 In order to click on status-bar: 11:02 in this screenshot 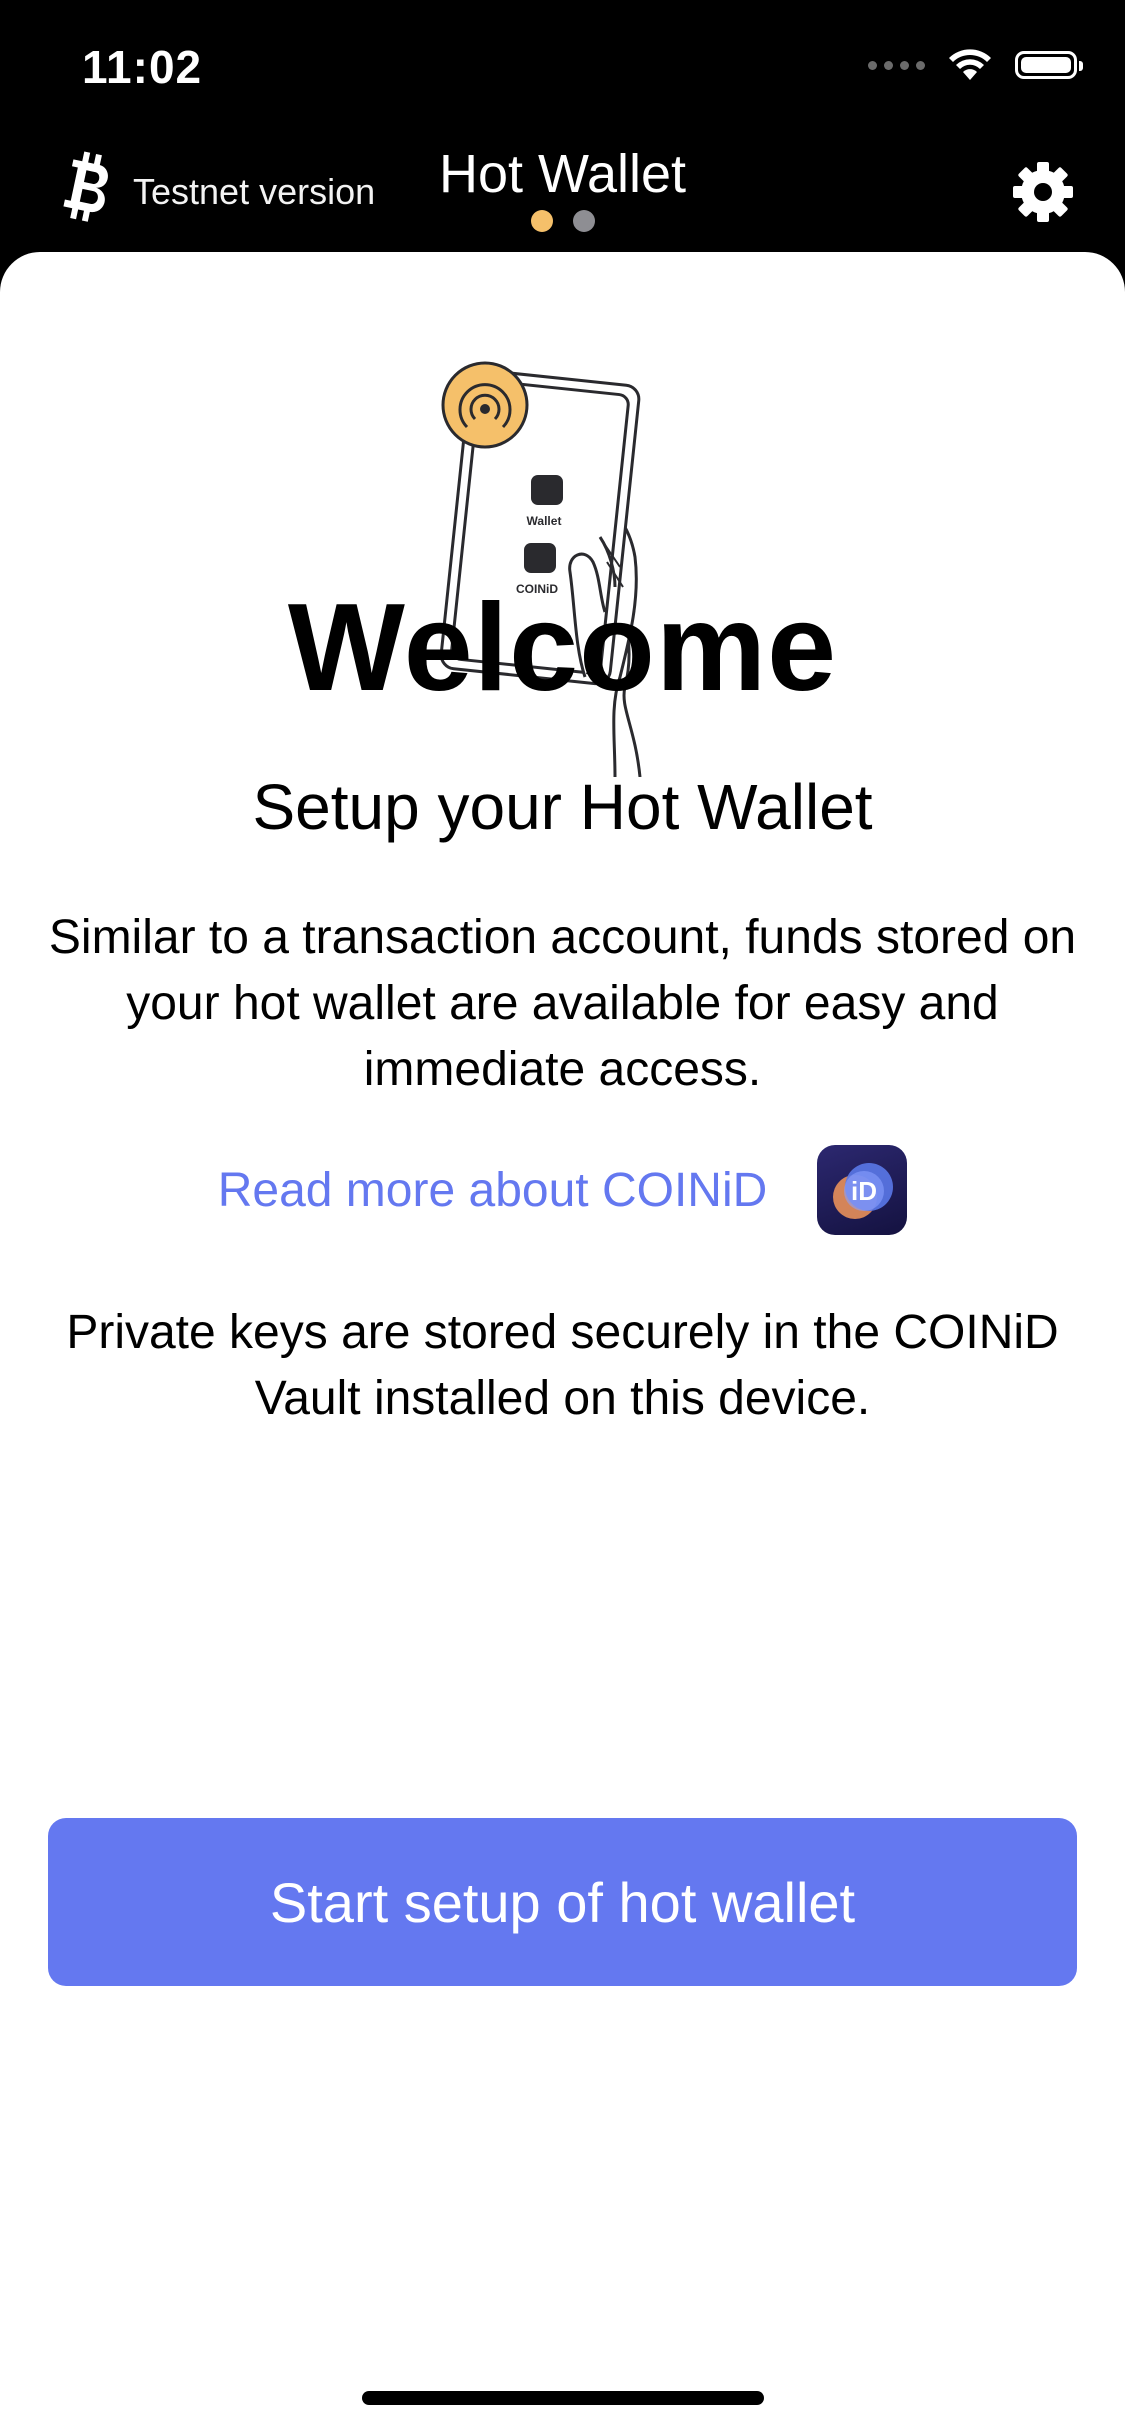, I will do `click(562, 67)`.